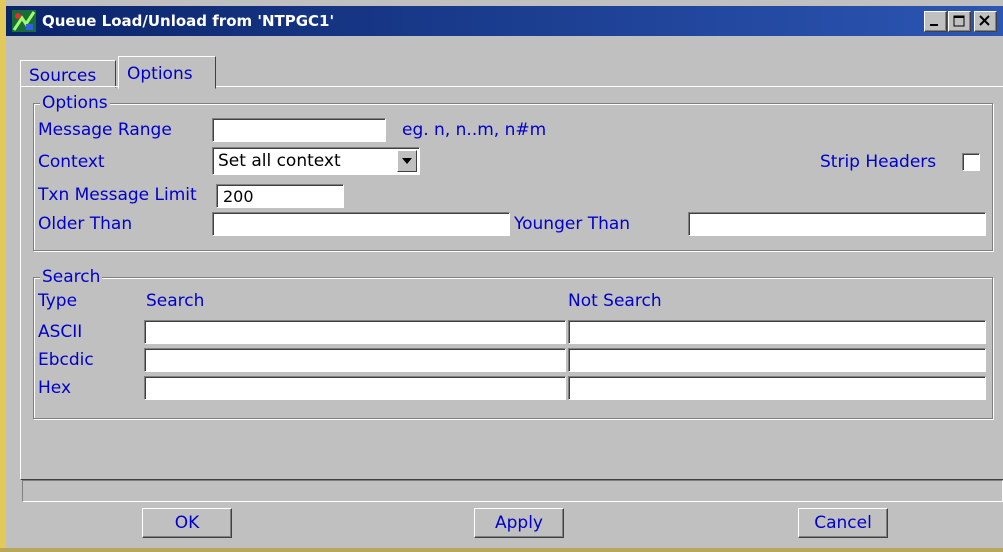  I want to click on window-bottom-edge, so click(501, 550).